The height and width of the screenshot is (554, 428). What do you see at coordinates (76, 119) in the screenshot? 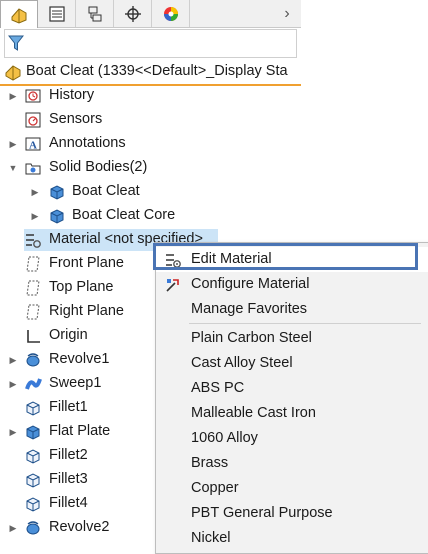
I see `tree-item-label: Sensors` at bounding box center [76, 119].